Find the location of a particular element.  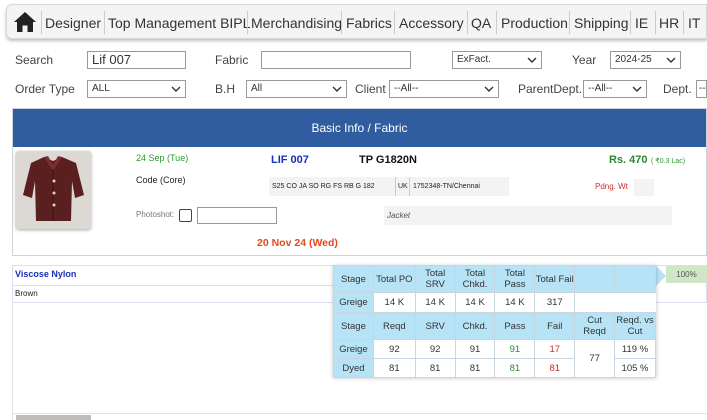

nav-top-management: Top Management BIPL is located at coordinates (179, 23).